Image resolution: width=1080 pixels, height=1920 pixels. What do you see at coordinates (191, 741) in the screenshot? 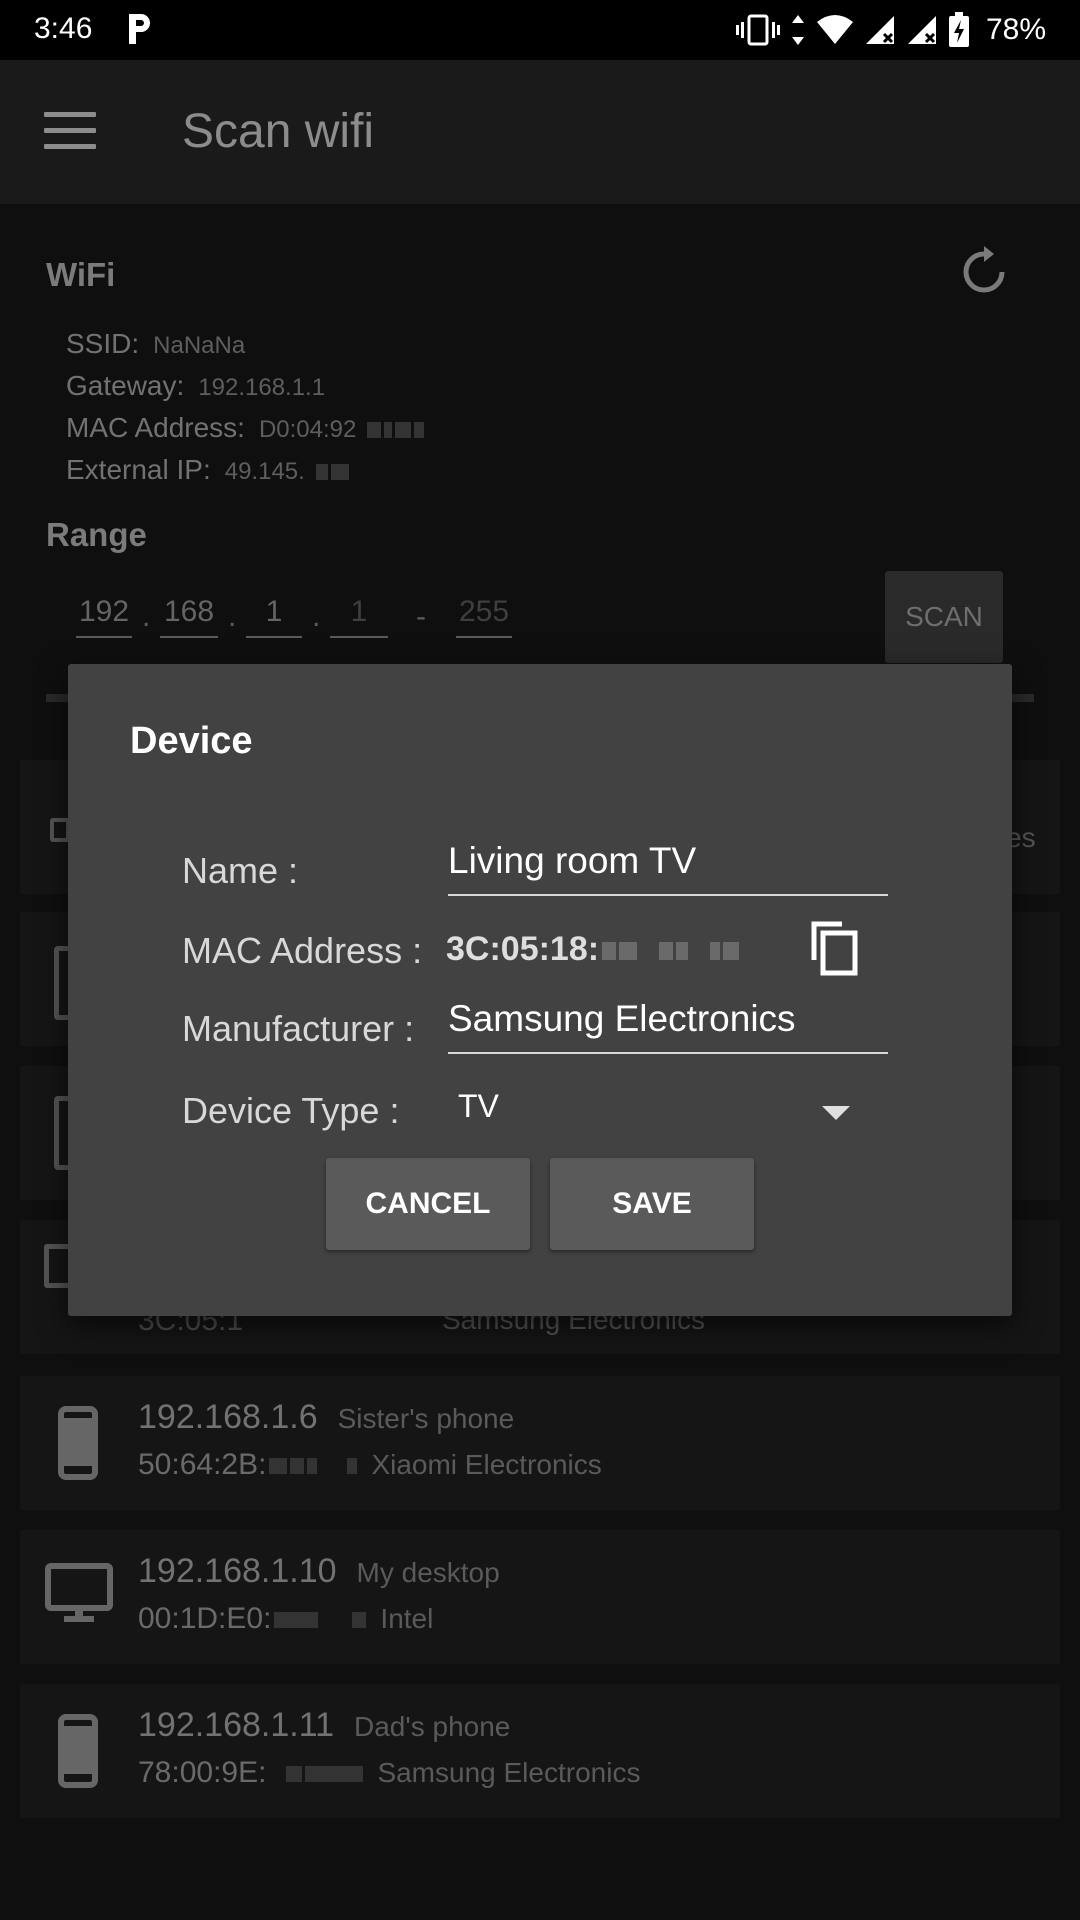
I see `dialog-title: Device` at bounding box center [191, 741].